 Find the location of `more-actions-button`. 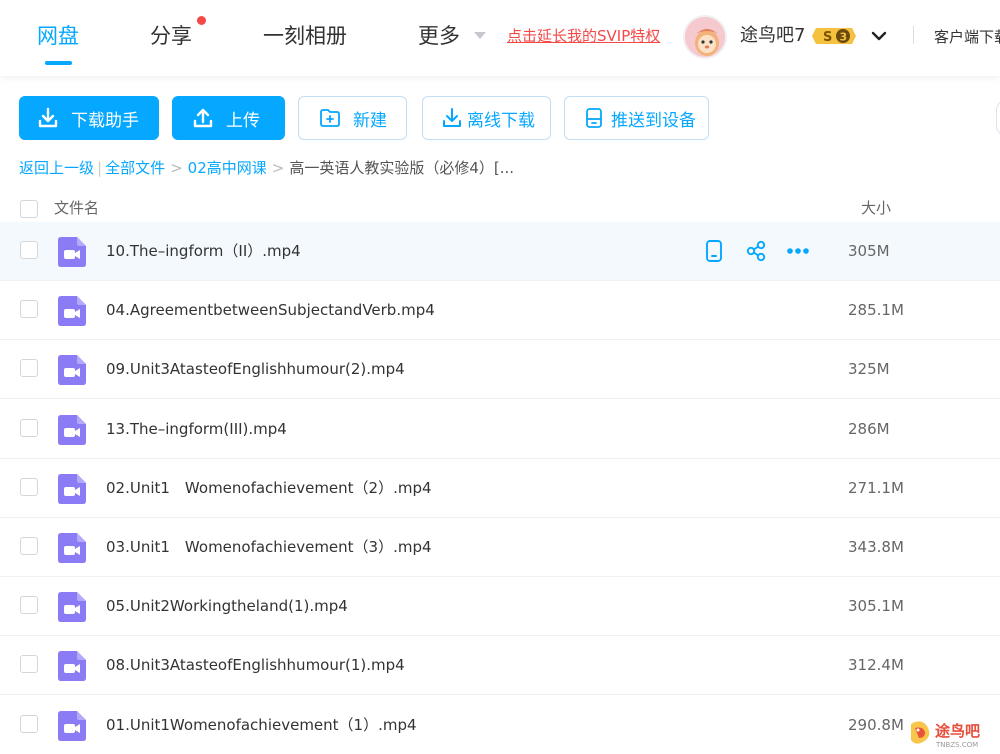

more-actions-button is located at coordinates (798, 251).